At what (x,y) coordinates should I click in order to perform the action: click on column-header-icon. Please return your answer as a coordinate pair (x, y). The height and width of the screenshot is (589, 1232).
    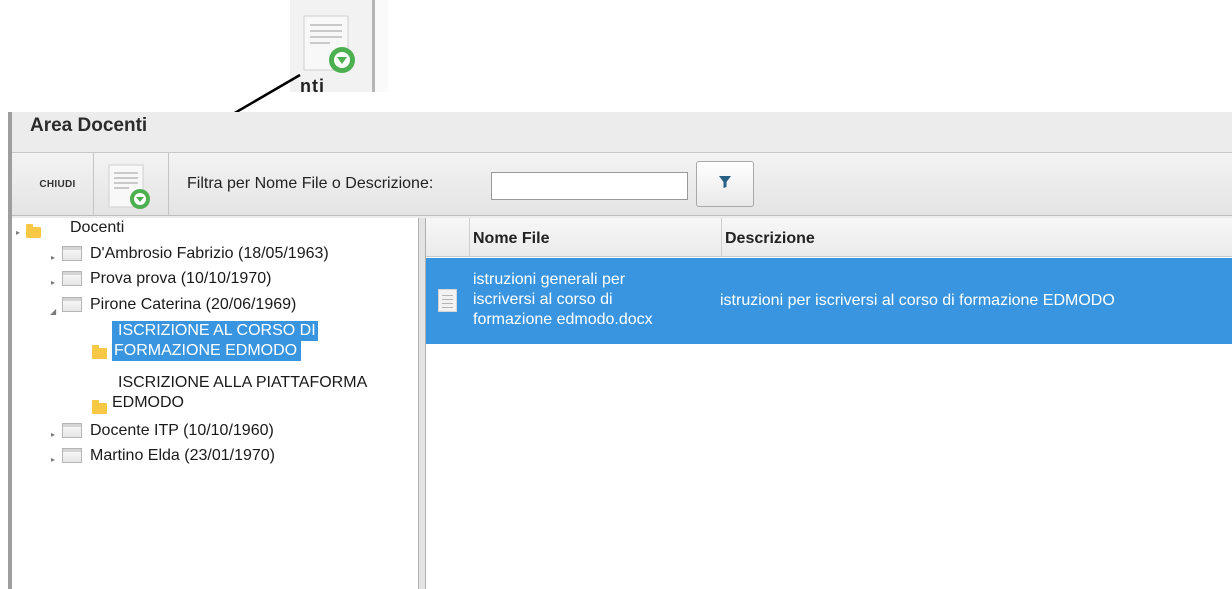
    Looking at the image, I should click on (448, 237).